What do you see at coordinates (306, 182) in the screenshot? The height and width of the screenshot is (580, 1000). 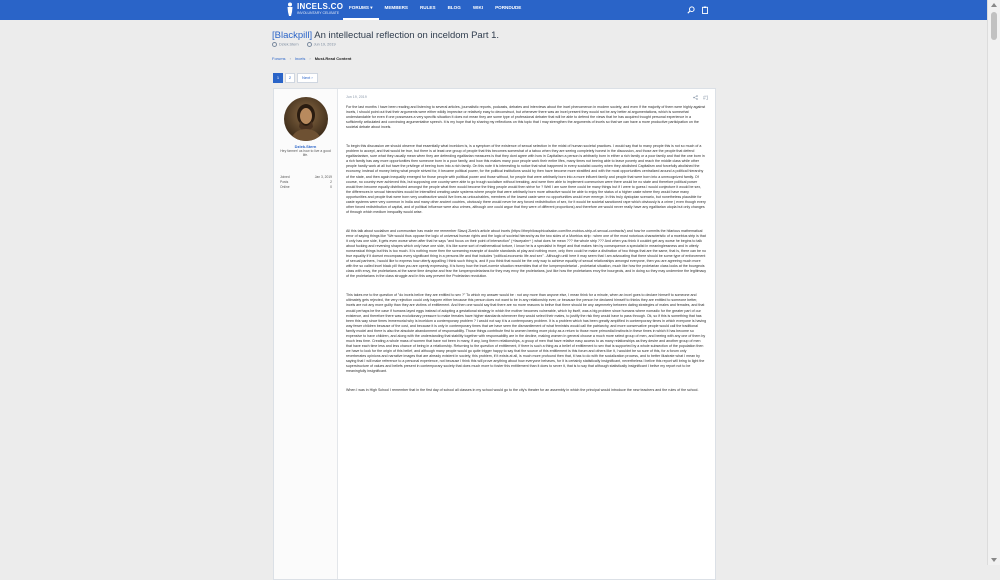 I see `user-stat-posts: Posts 2` at bounding box center [306, 182].